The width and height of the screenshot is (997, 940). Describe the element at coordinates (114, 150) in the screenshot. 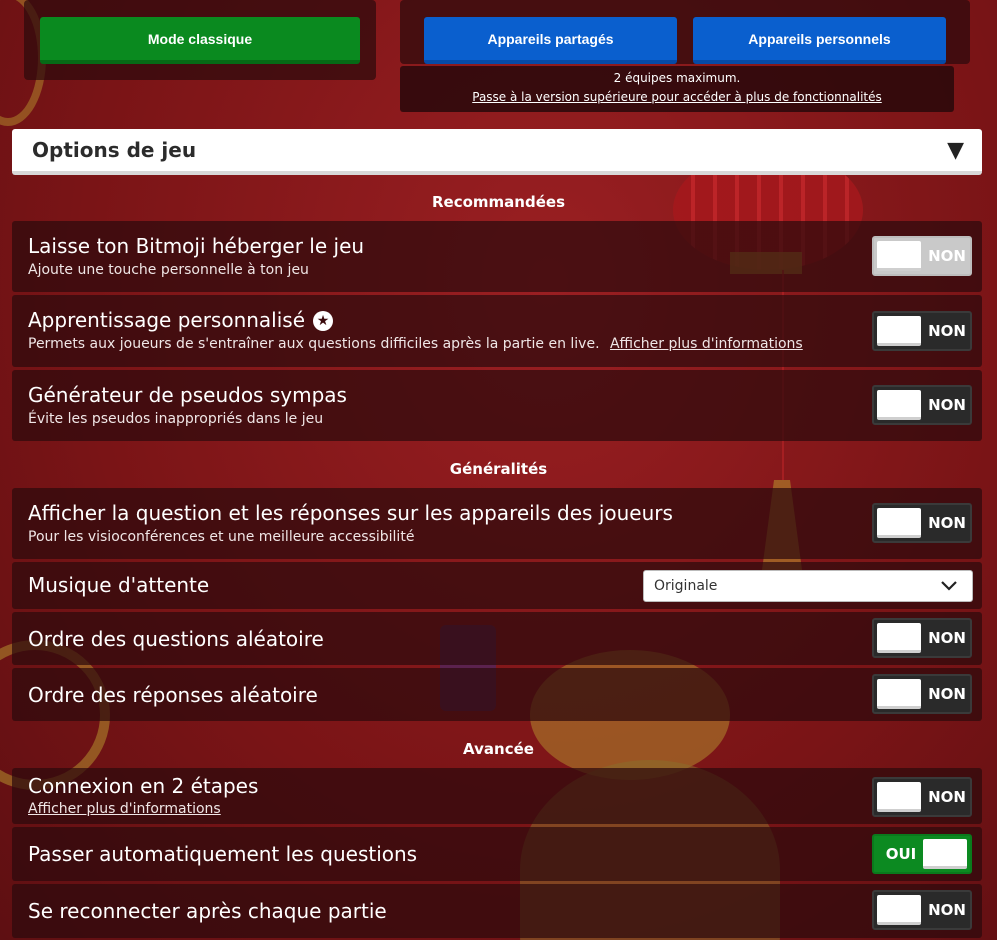

I see `options-title: Options de jeu` at that location.